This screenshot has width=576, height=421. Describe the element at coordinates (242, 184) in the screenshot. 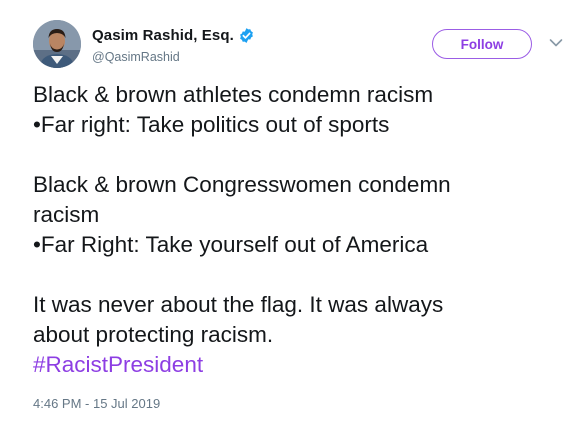

I see `tweet-line: Black & brown Congresswomen condemn` at that location.